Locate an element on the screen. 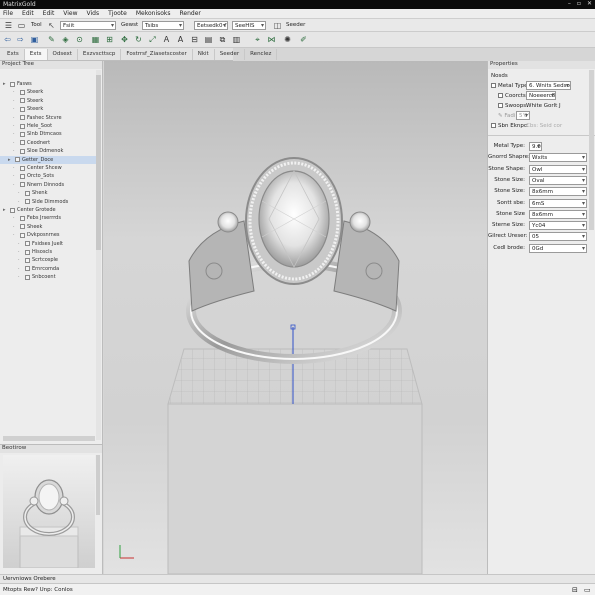 The width and height of the screenshot is (595, 595). save-icon: ▣ is located at coordinates (34, 39).